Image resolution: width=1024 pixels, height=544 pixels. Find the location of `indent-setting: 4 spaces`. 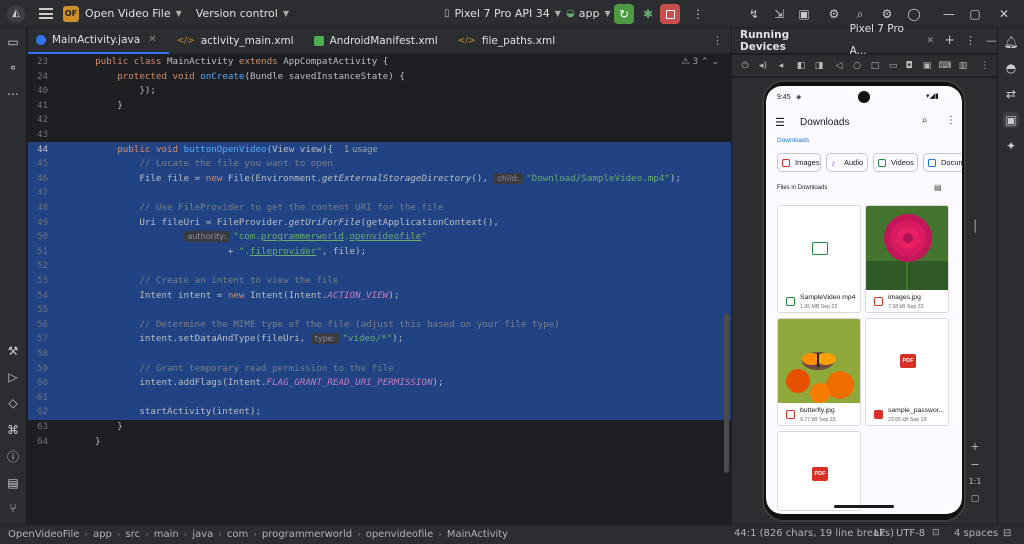

indent-setting: 4 spaces is located at coordinates (976, 533).